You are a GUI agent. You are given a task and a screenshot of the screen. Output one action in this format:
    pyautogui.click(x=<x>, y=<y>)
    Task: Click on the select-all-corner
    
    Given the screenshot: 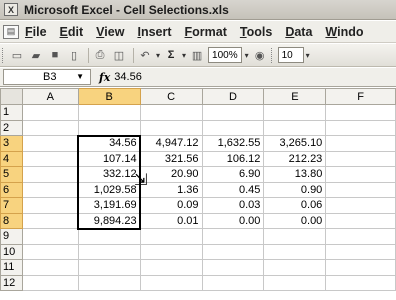 What is the action you would take?
    pyautogui.click(x=11, y=96)
    